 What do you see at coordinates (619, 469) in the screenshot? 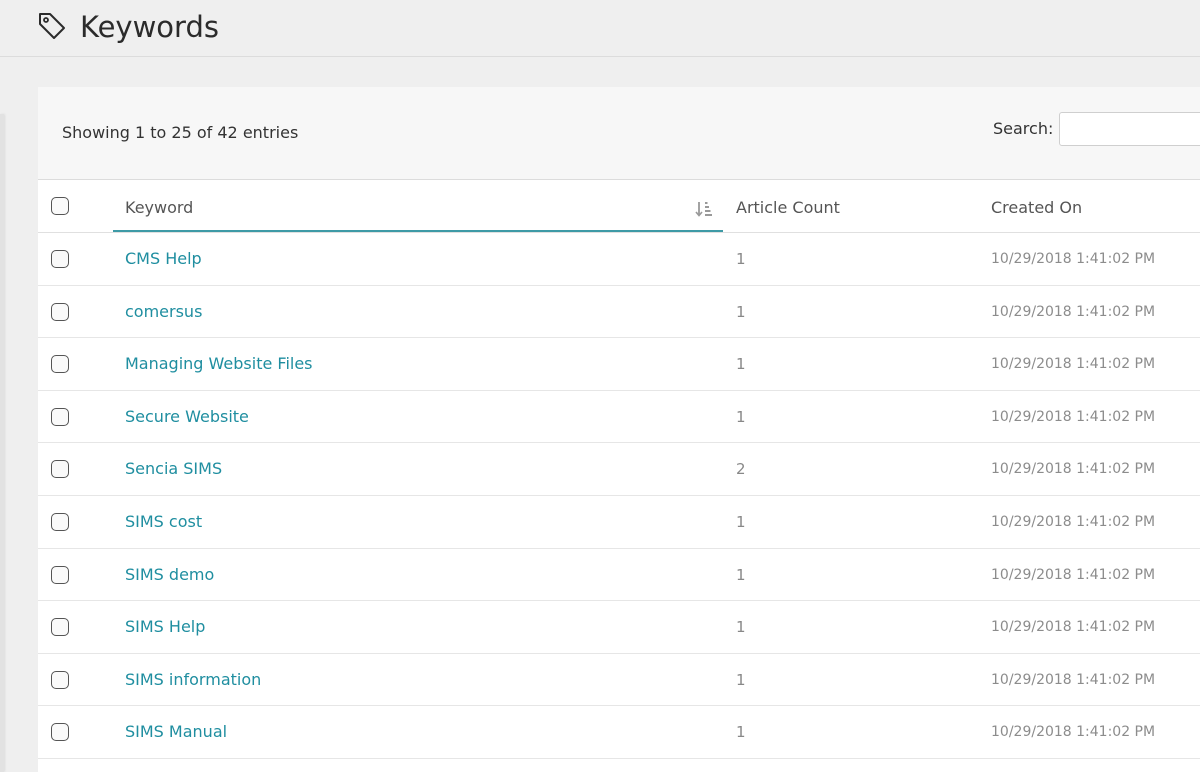
I see `table-row: Sencia SIMS 2 10/29/2018 1:41:02 PM` at bounding box center [619, 469].